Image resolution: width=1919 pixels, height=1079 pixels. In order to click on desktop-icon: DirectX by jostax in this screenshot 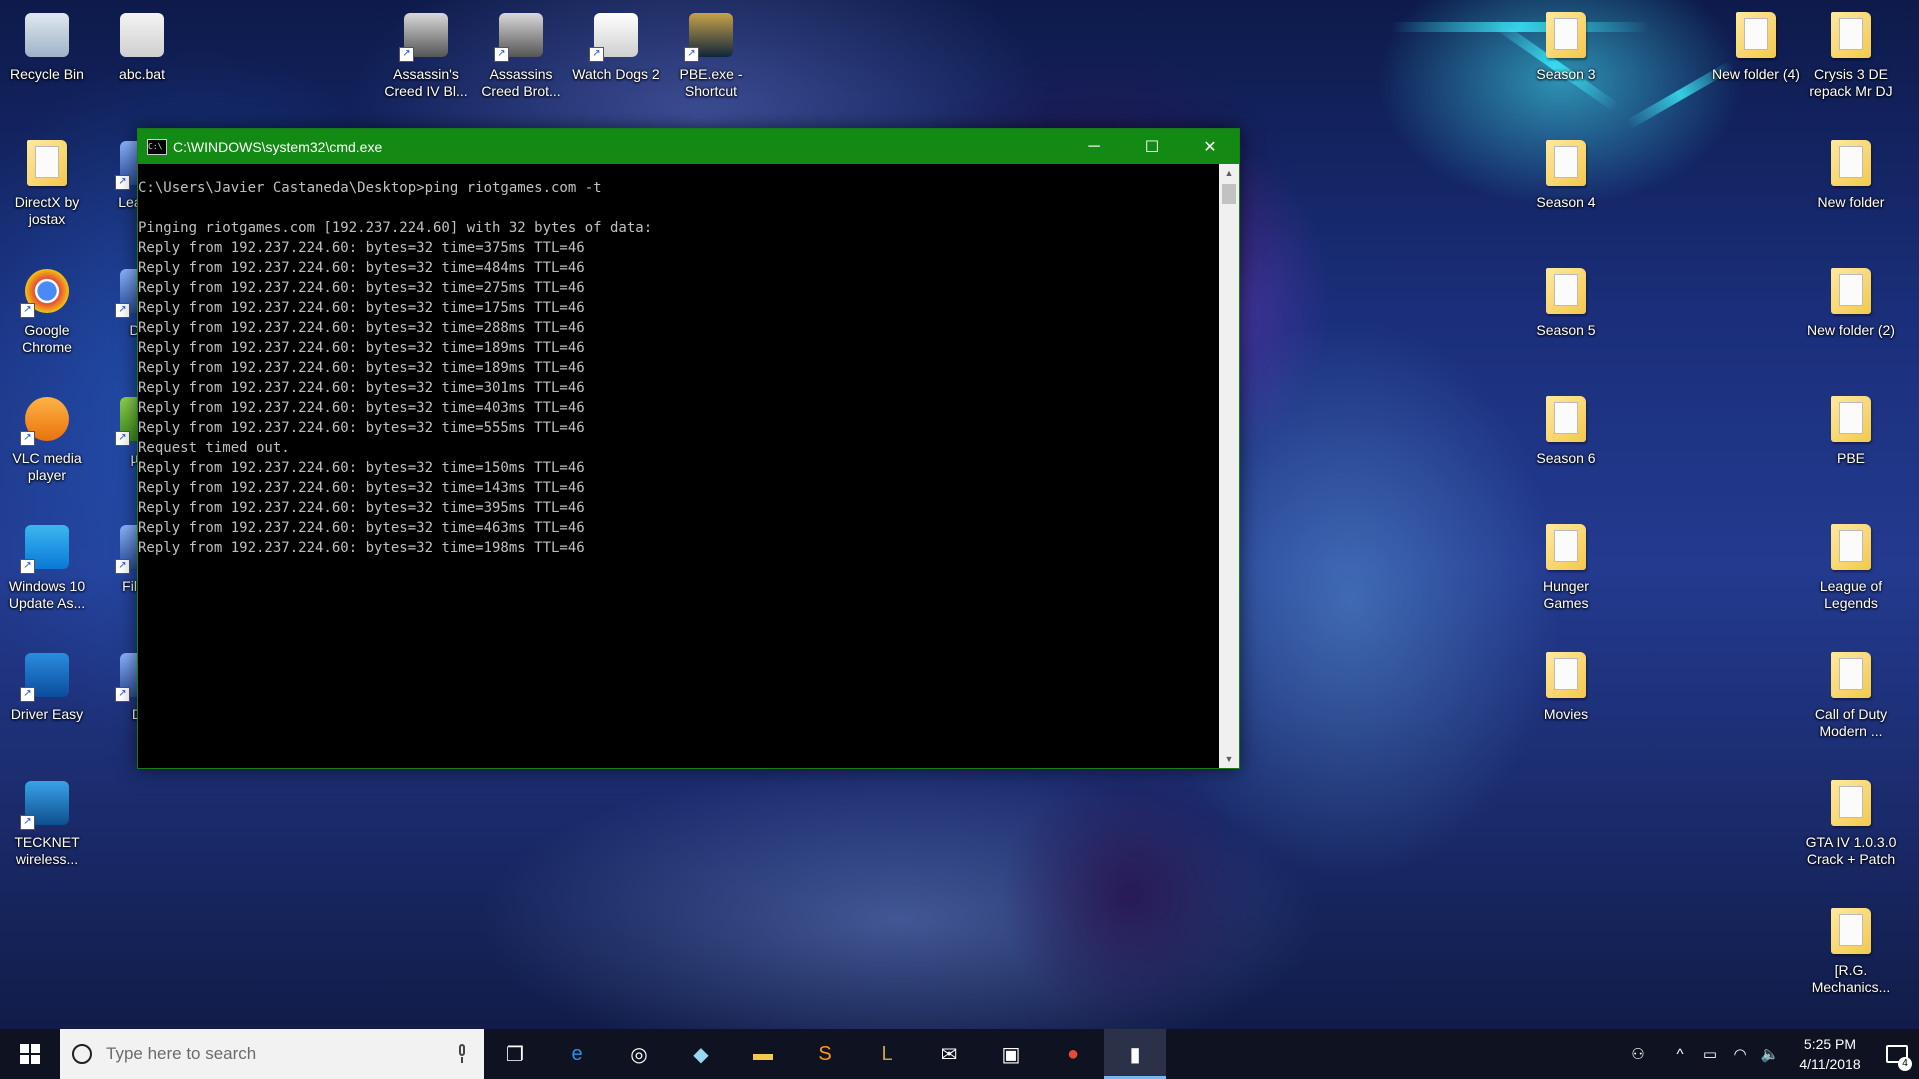, I will do `click(47, 182)`.